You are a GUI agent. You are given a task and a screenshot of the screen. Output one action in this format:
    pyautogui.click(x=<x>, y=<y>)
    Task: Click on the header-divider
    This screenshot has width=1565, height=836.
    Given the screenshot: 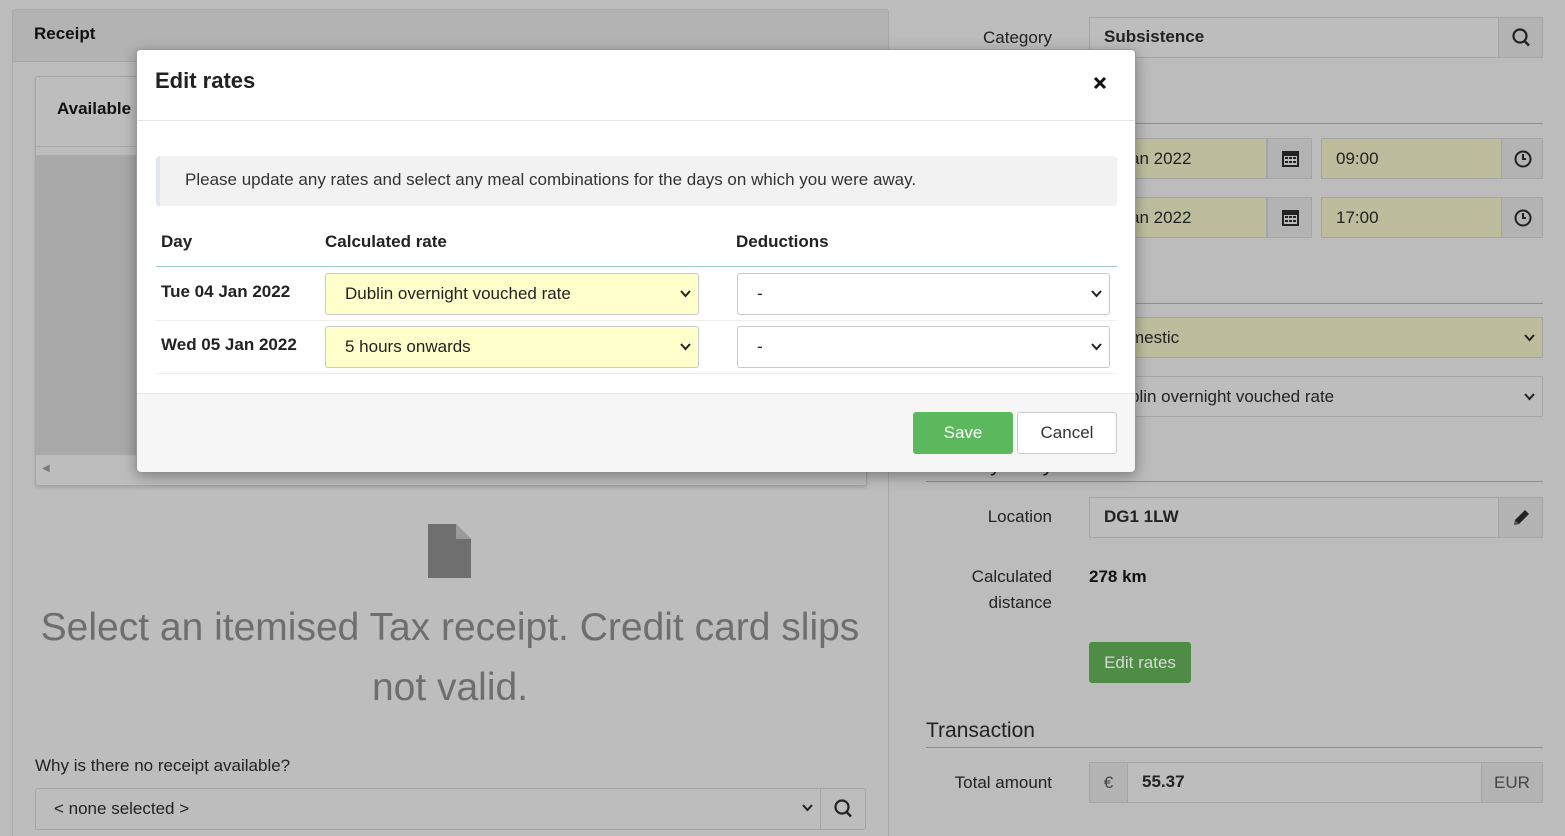 What is the action you would take?
    pyautogui.click(x=636, y=266)
    